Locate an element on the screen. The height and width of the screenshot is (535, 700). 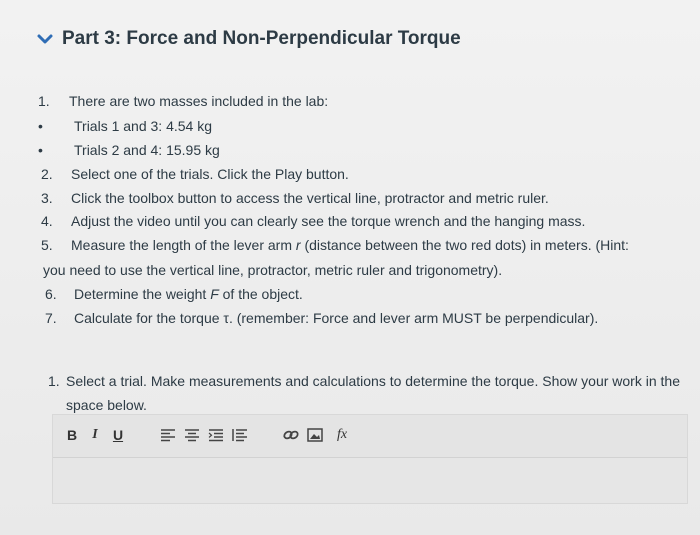
editor-toolbar: B I U fx is located at coordinates (370, 436).